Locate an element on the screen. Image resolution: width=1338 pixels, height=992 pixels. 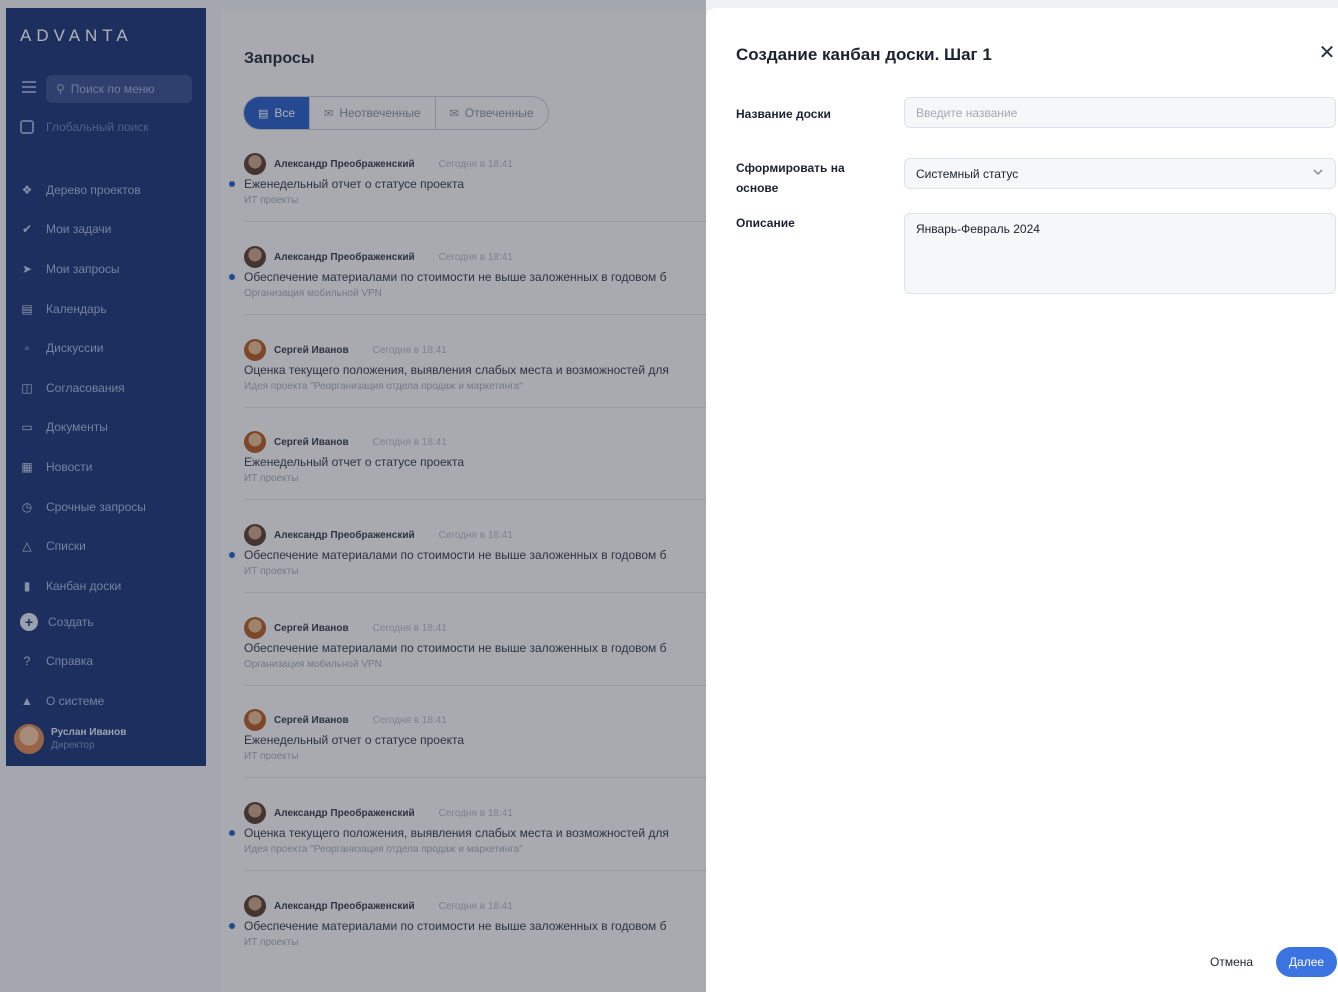
close-icon: ✕ is located at coordinates (1327, 53).